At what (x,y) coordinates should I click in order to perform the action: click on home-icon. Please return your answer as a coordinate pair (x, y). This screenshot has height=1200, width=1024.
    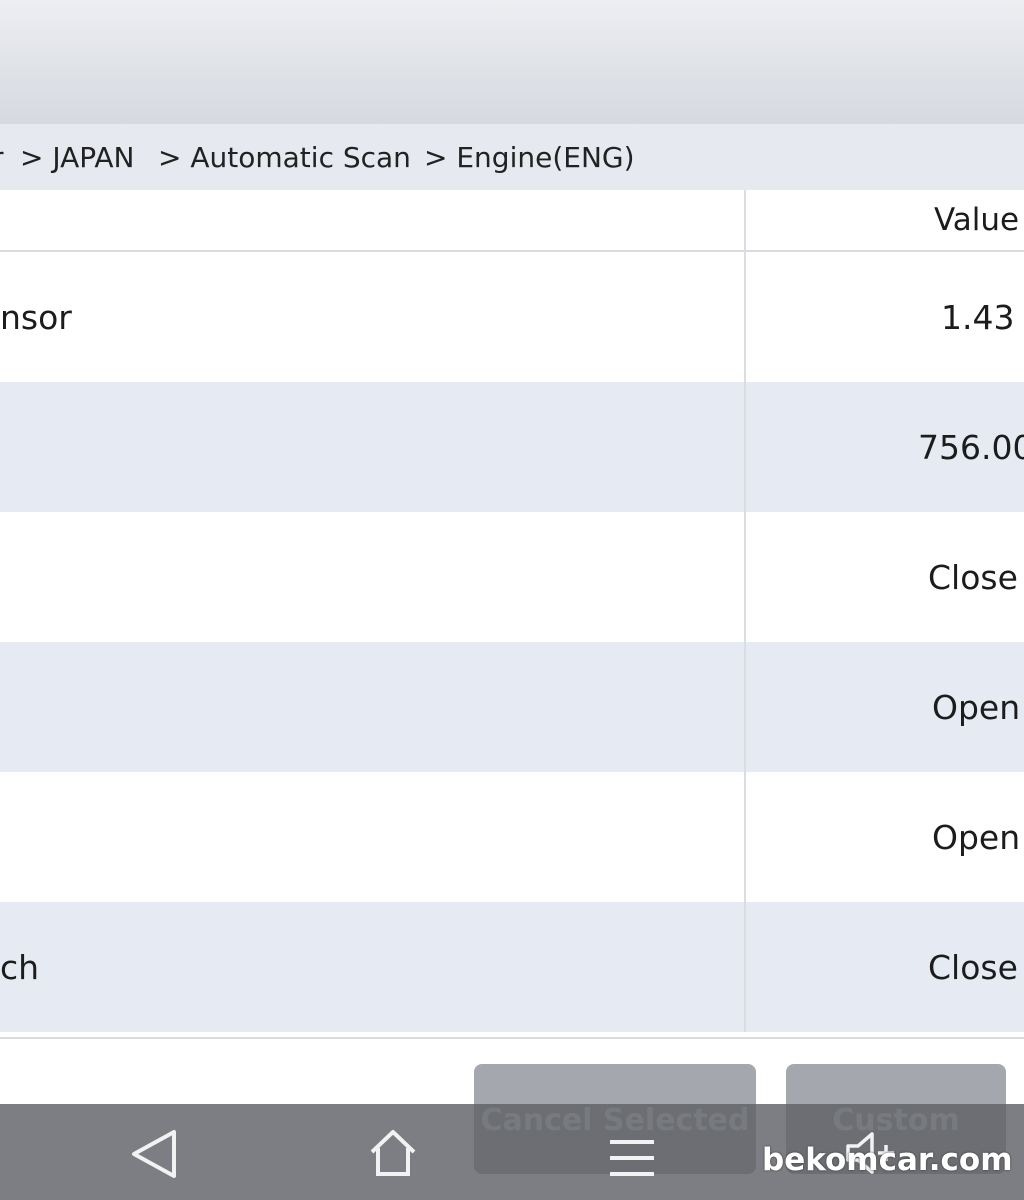
    Looking at the image, I should click on (393, 1153).